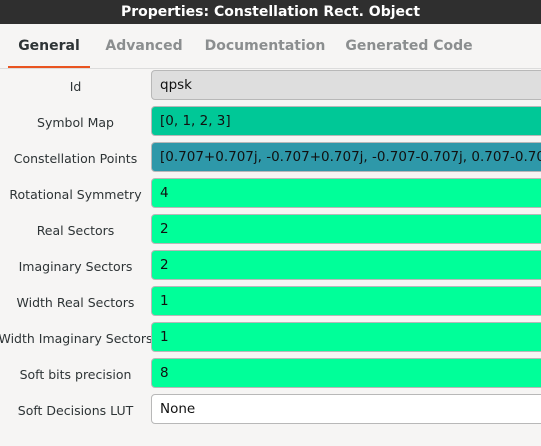 Image resolution: width=541 pixels, height=446 pixels. Describe the element at coordinates (75, 194) in the screenshot. I see `field-label-rotational-symmetry: Rotational Symmetry` at that location.